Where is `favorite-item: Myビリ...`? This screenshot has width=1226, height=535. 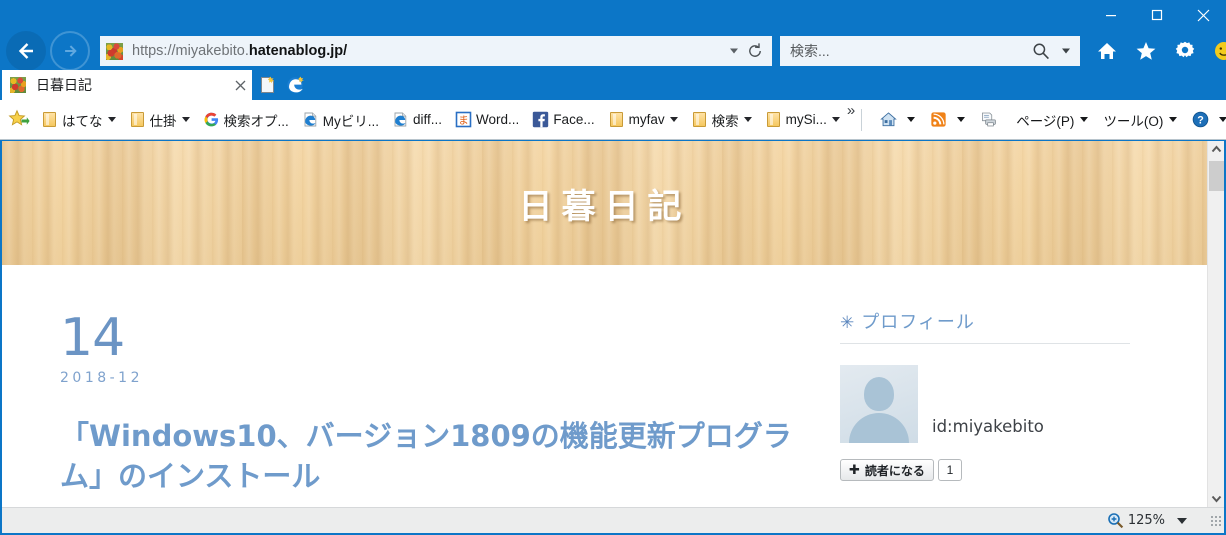 favorite-item: Myビリ... is located at coordinates (340, 120).